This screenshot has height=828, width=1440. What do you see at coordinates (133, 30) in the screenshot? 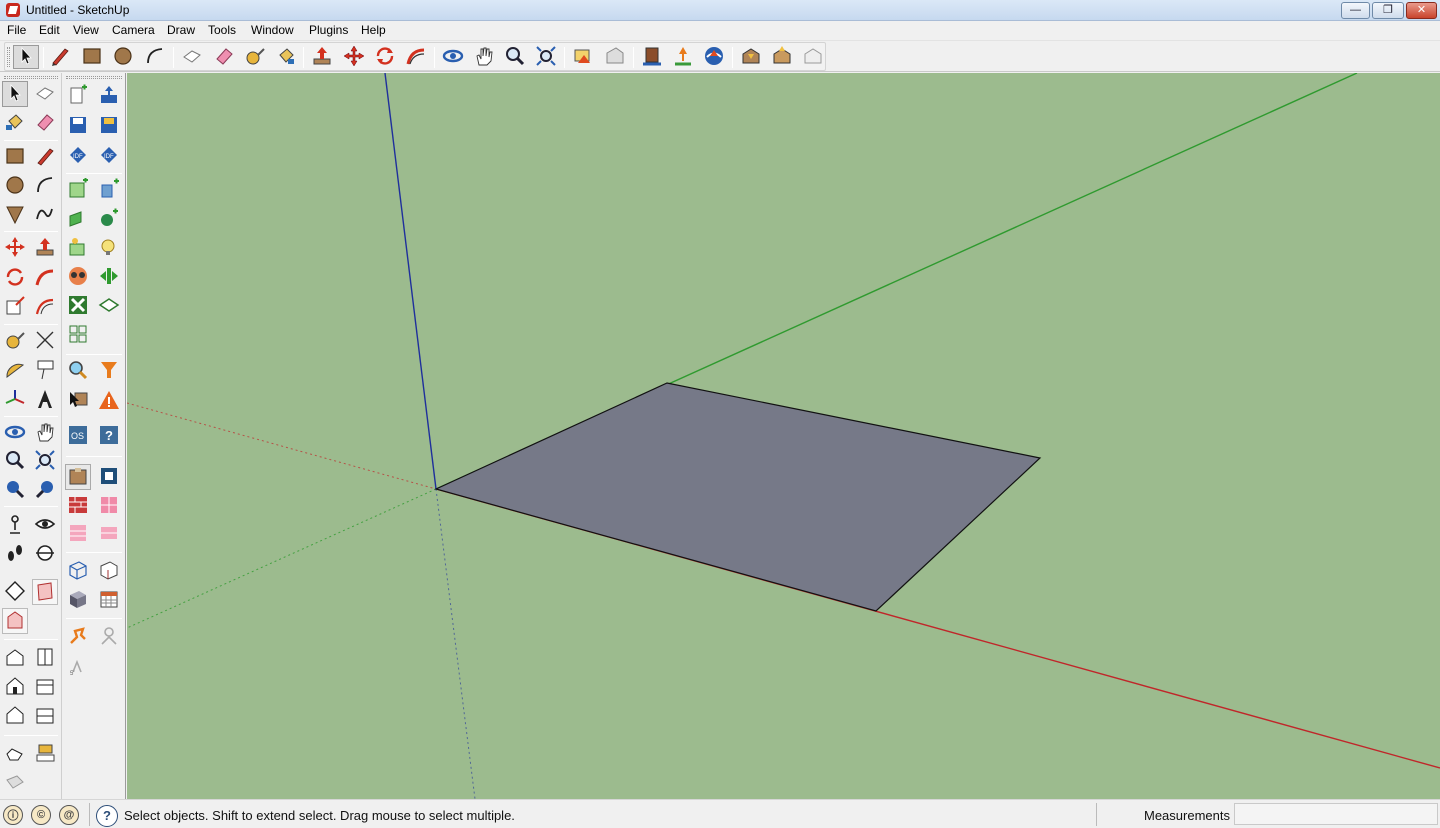
I see `menu-camera: Camera` at bounding box center [133, 30].